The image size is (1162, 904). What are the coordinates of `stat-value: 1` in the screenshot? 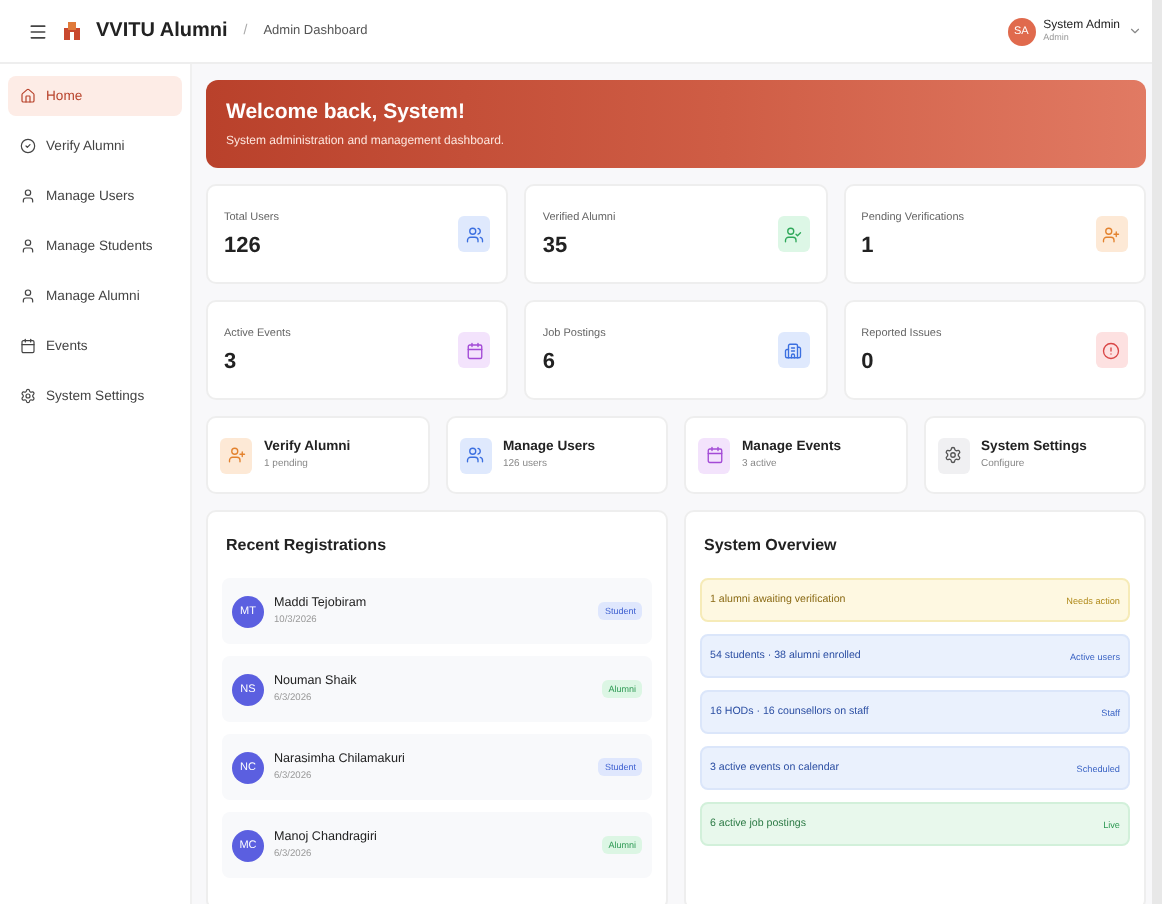 It's located at (868, 245).